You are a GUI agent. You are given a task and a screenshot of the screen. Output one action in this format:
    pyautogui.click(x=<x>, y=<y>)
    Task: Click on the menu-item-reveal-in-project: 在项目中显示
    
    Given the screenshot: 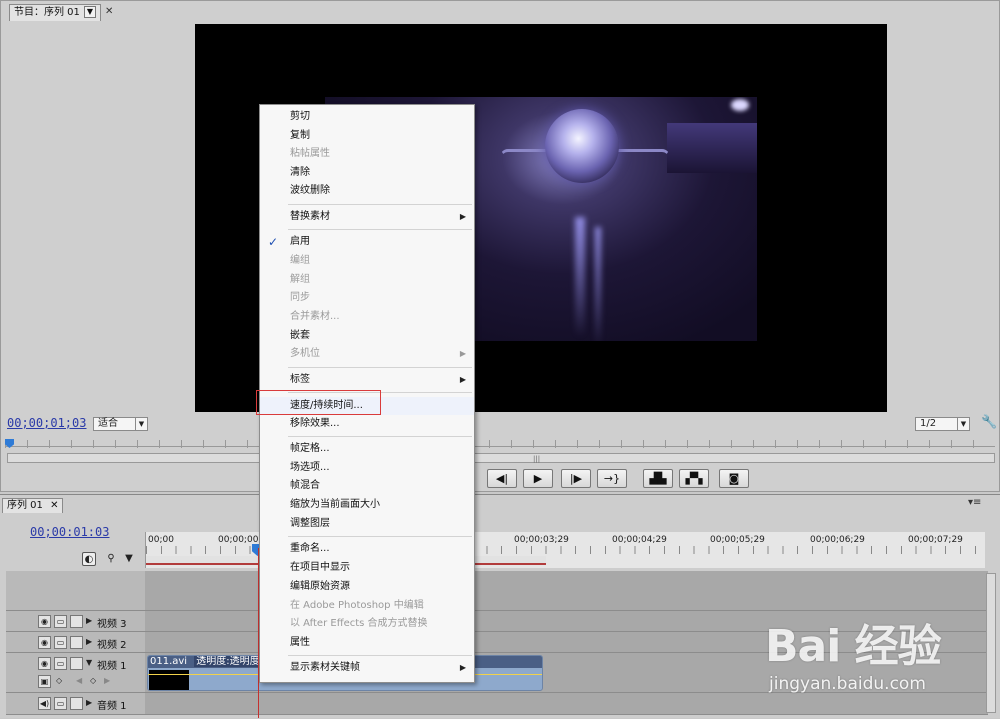 What is the action you would take?
    pyautogui.click(x=367, y=568)
    